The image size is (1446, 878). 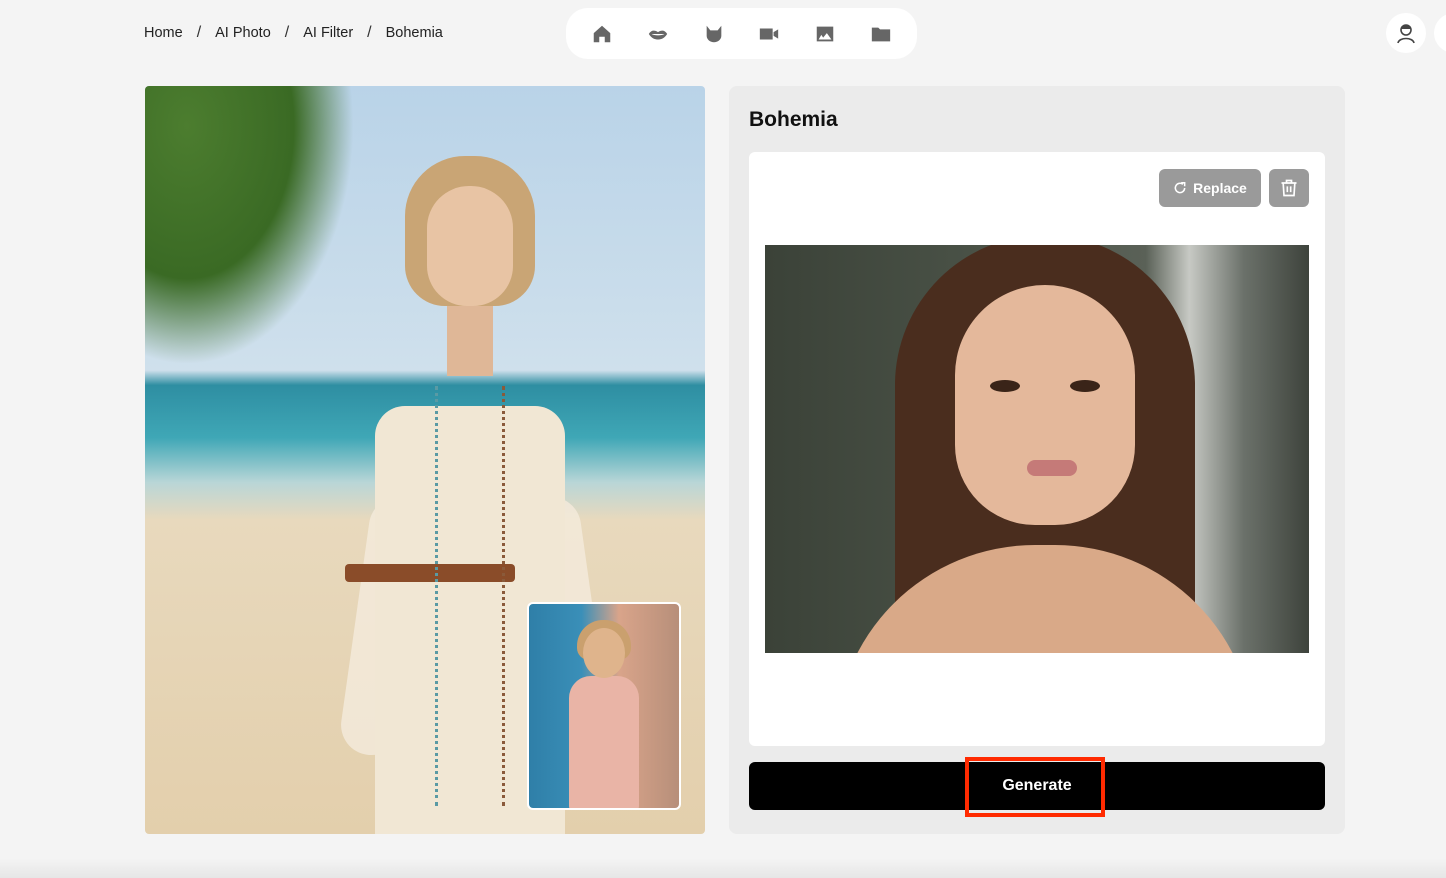 I want to click on generate-button: Generate, so click(x=1037, y=786).